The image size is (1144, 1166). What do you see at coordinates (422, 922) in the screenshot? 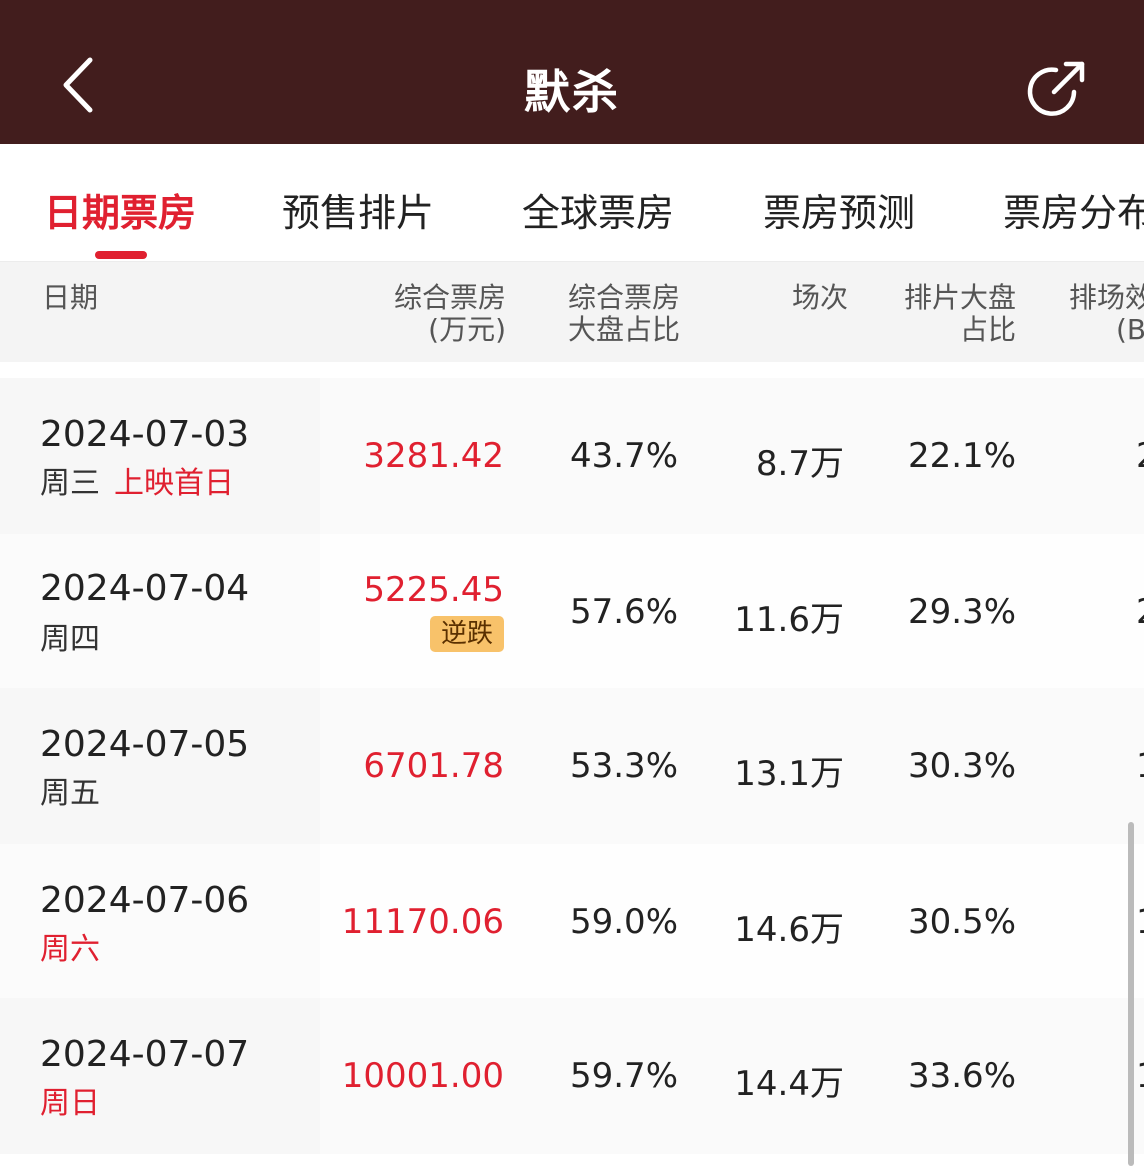
I see `row-box-office: 11170.06` at bounding box center [422, 922].